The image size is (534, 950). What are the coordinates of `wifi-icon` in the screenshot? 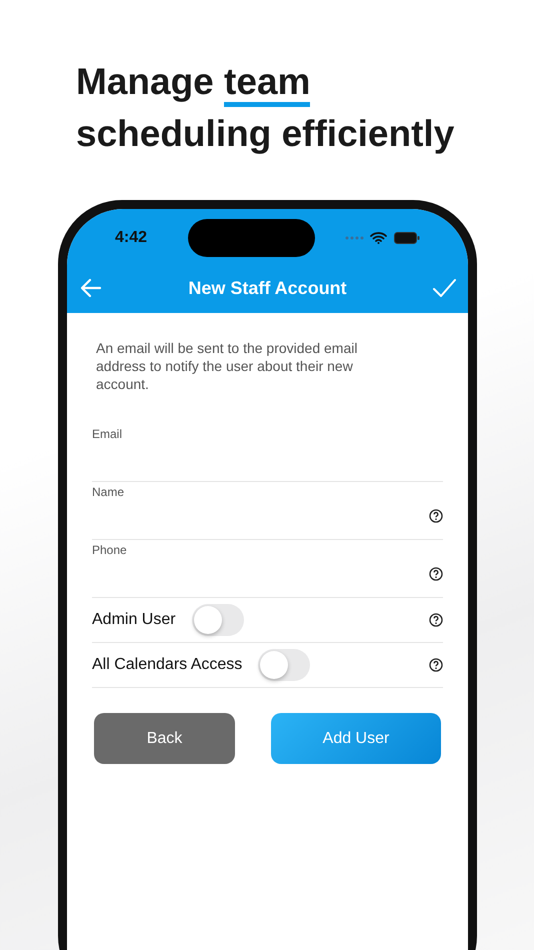 It's located at (378, 238).